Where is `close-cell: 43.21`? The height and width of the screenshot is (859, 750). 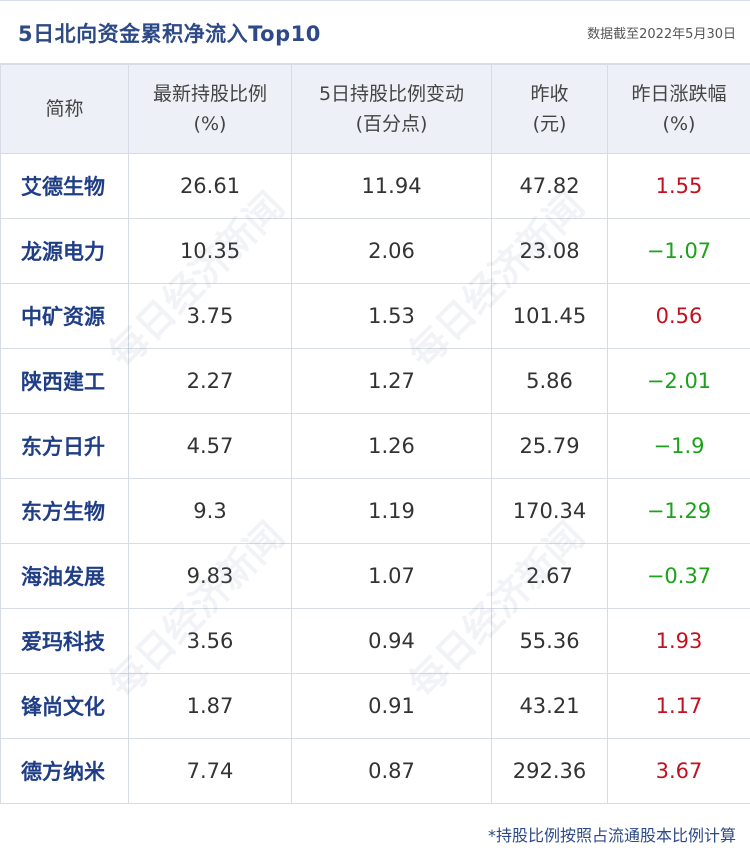
close-cell: 43.21 is located at coordinates (549, 706).